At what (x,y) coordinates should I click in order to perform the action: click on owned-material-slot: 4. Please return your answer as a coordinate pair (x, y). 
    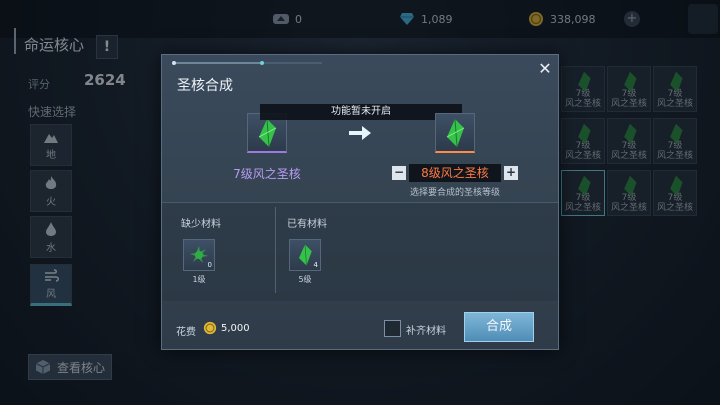
    Looking at the image, I should click on (305, 255).